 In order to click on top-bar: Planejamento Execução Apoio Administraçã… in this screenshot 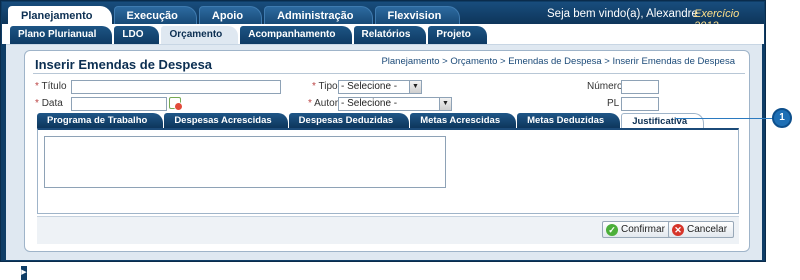, I will do `click(383, 17)`.